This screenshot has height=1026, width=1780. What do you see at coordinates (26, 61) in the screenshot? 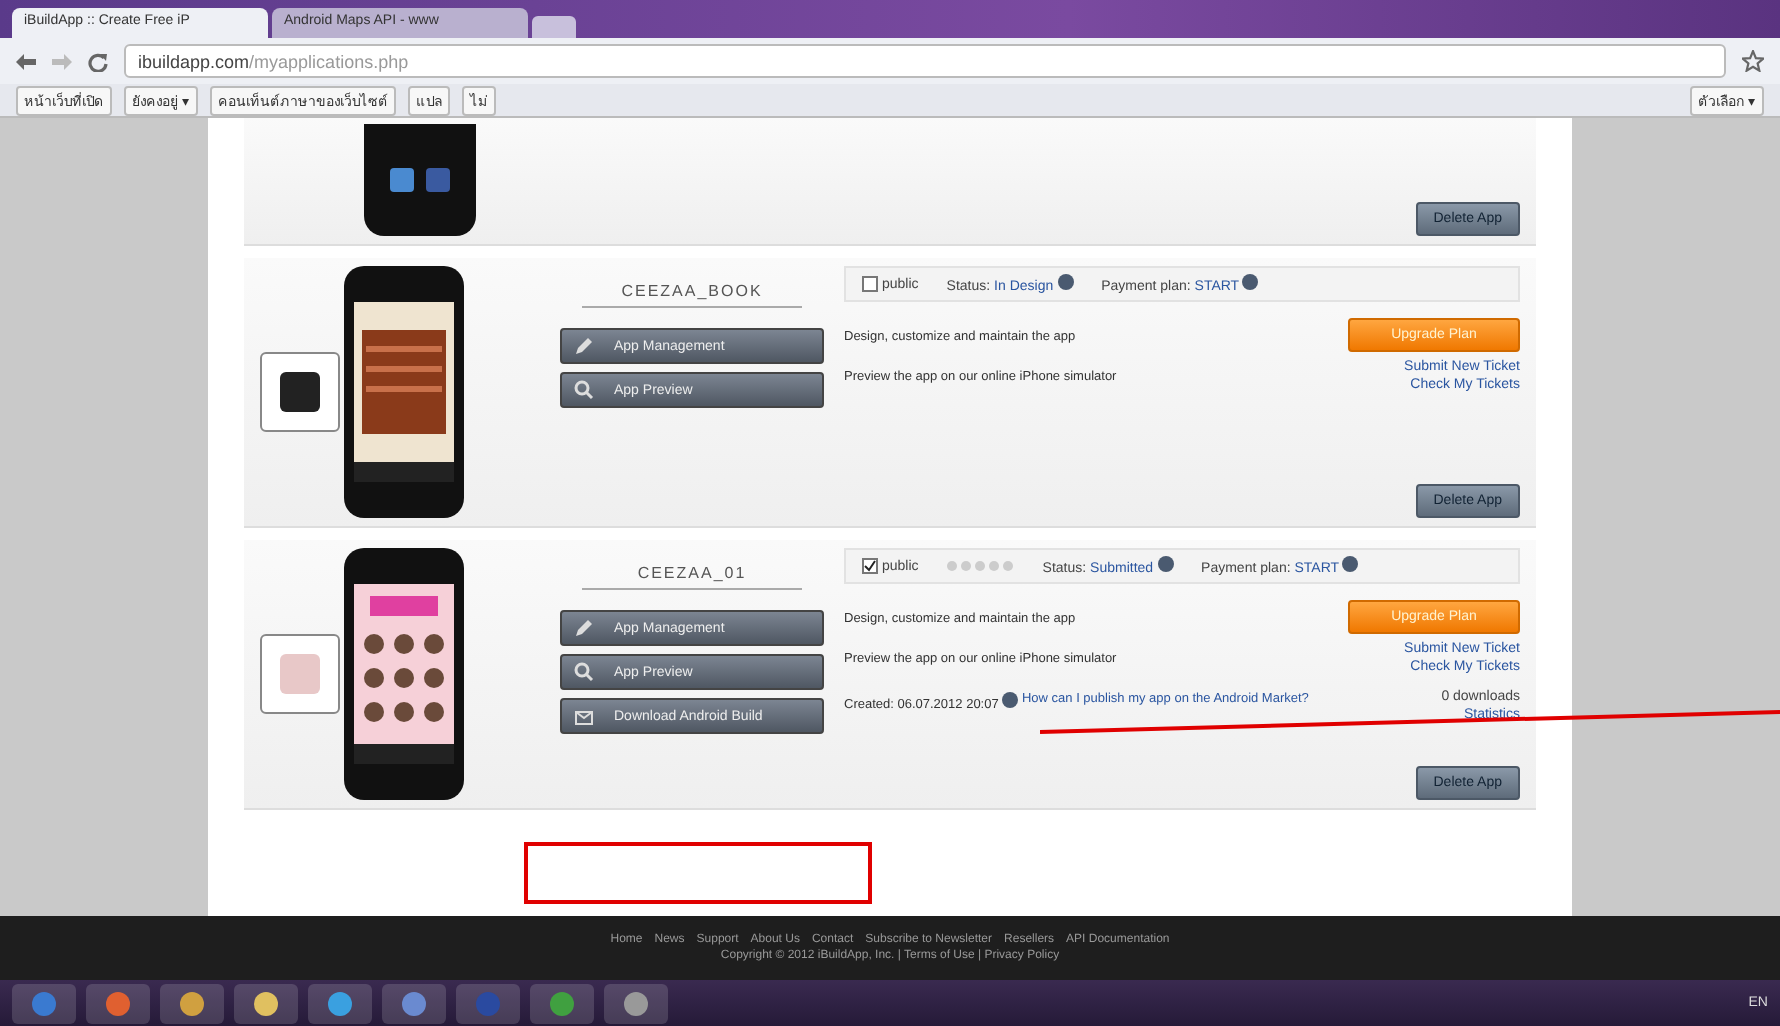
I see `back-icon` at bounding box center [26, 61].